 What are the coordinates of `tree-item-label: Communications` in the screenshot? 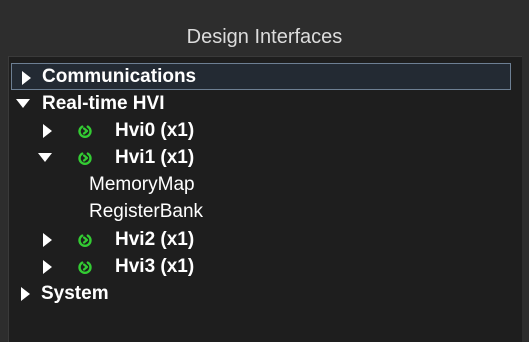 It's located at (119, 76).